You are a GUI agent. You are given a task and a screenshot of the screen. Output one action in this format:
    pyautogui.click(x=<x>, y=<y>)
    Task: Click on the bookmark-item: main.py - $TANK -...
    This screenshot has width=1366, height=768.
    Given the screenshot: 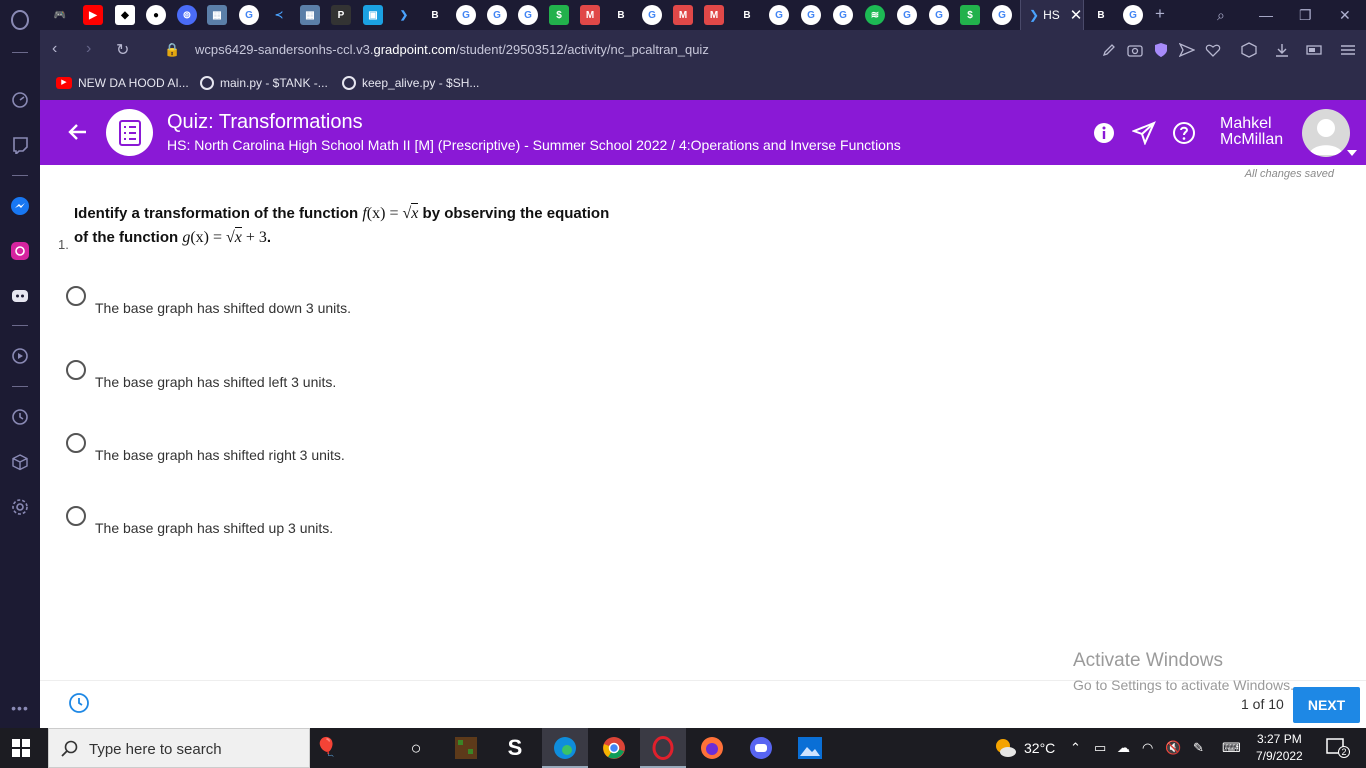 What is the action you would take?
    pyautogui.click(x=264, y=83)
    